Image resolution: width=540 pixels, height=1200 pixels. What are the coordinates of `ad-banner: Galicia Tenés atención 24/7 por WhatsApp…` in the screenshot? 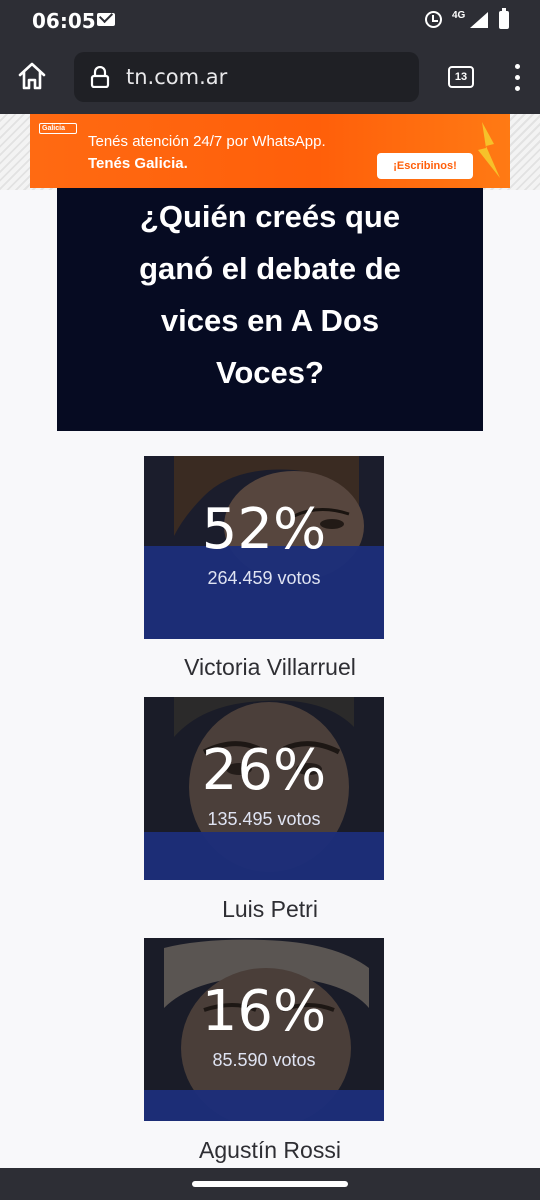 It's located at (270, 151).